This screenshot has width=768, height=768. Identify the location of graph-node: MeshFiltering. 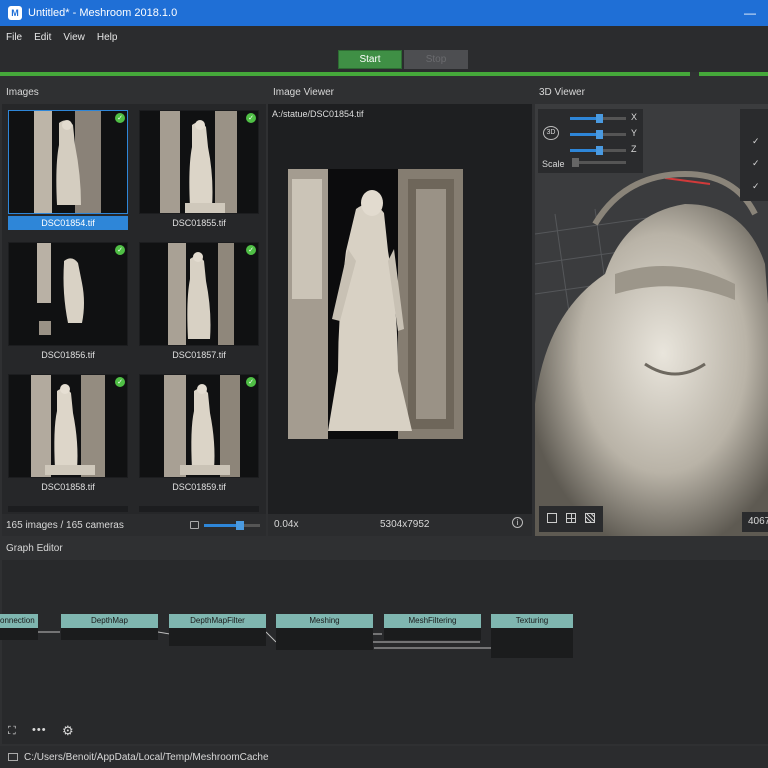
(432, 627).